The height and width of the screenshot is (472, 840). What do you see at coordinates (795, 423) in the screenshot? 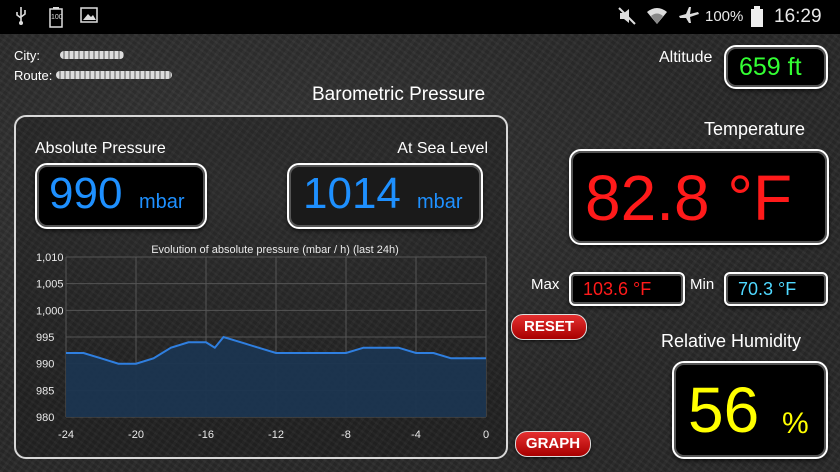
I see `humidity-unit: %` at bounding box center [795, 423].